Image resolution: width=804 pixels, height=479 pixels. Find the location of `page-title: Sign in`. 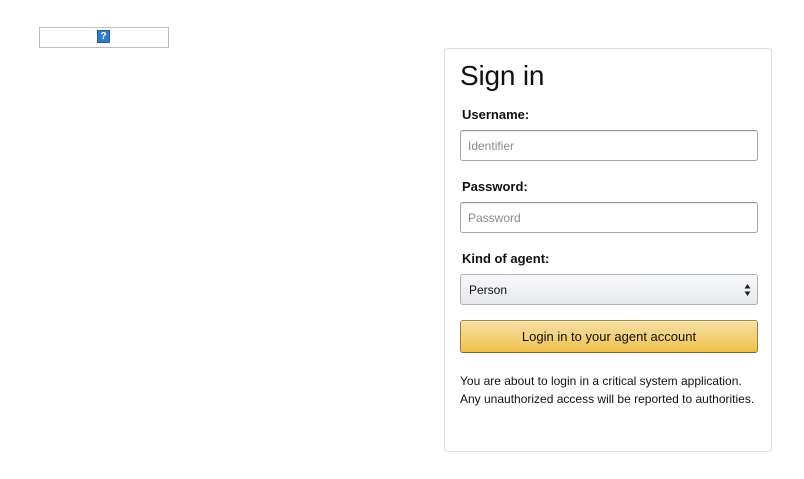

page-title: Sign in is located at coordinates (502, 75).